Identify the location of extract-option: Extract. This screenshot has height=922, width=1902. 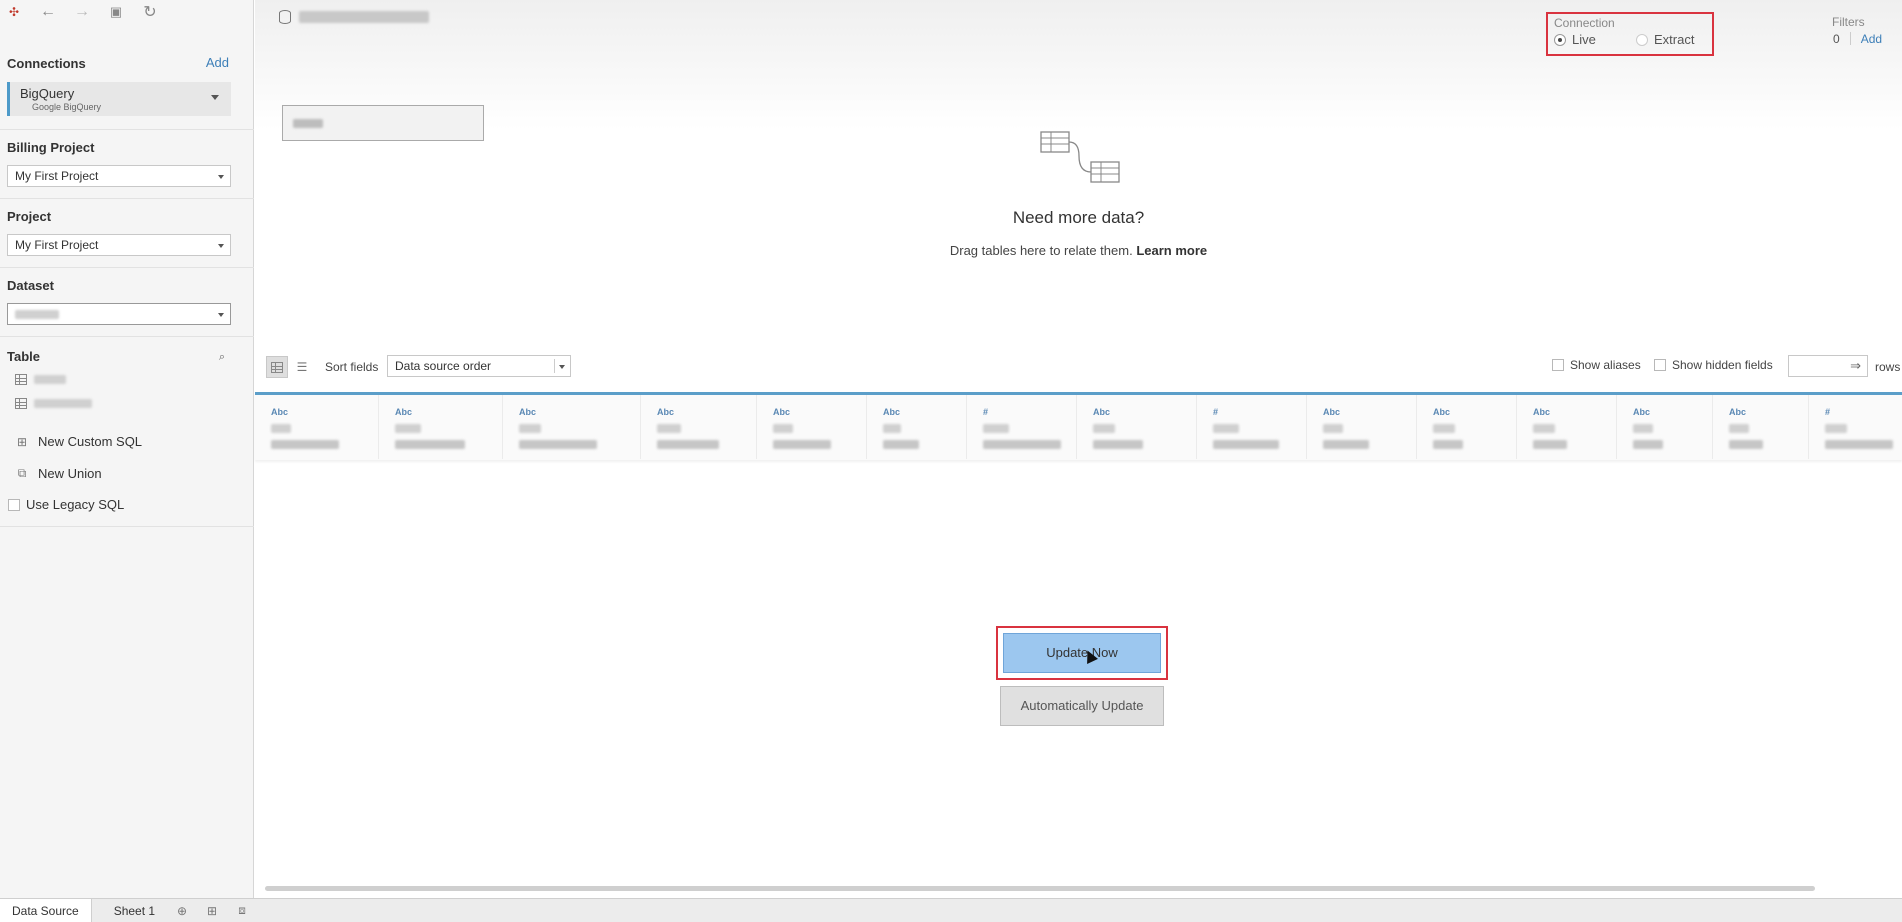
(1665, 39).